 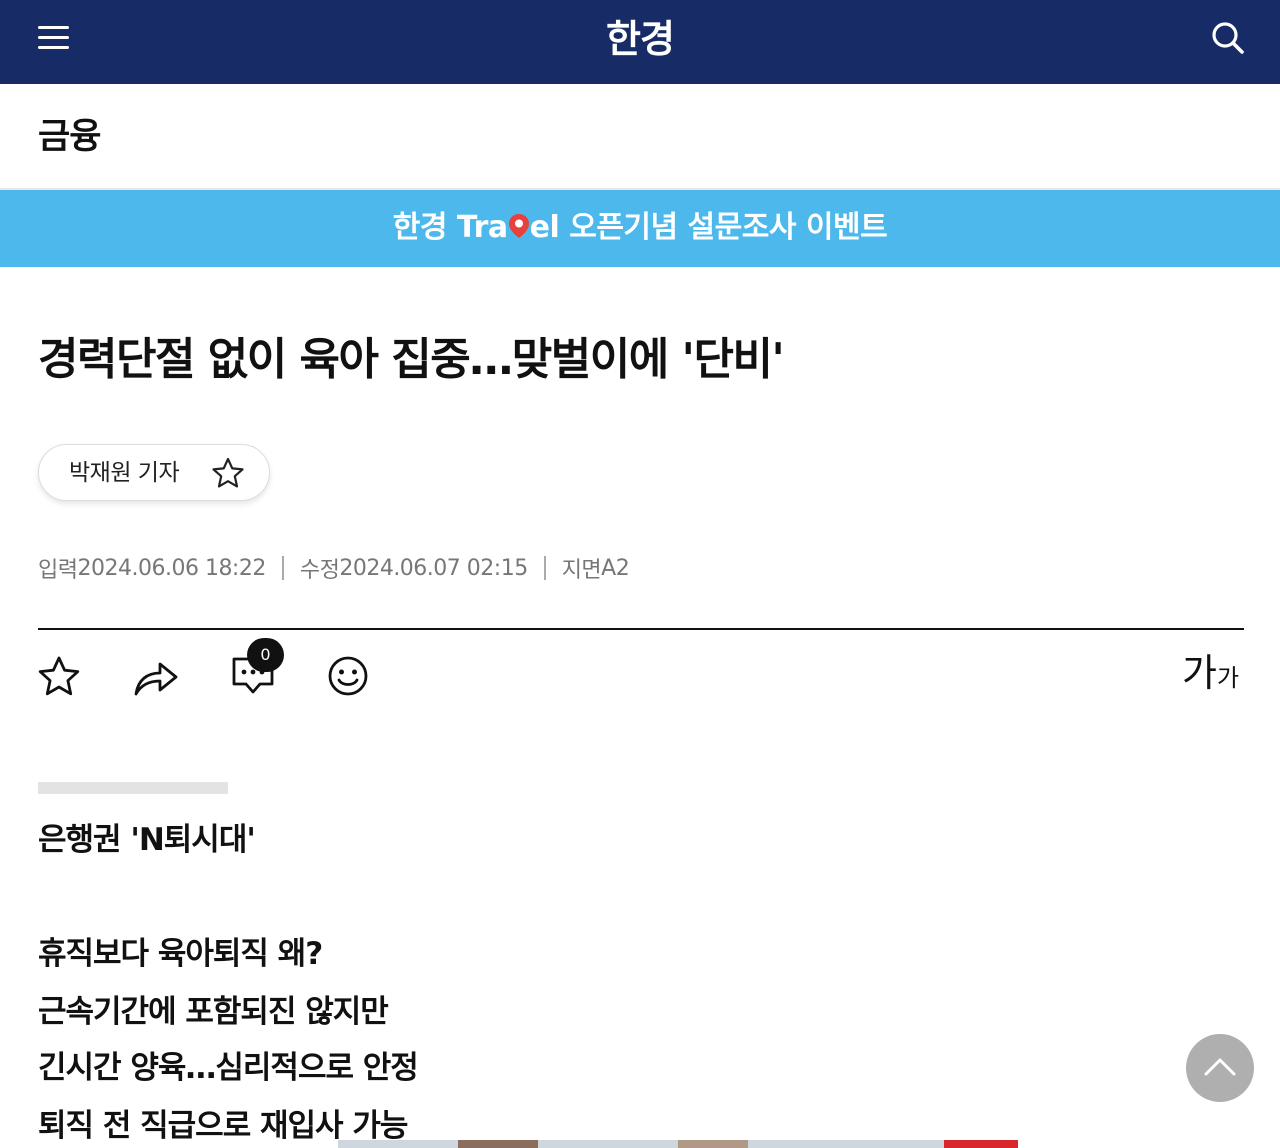 I want to click on subheading-accent-bar, so click(x=133, y=788).